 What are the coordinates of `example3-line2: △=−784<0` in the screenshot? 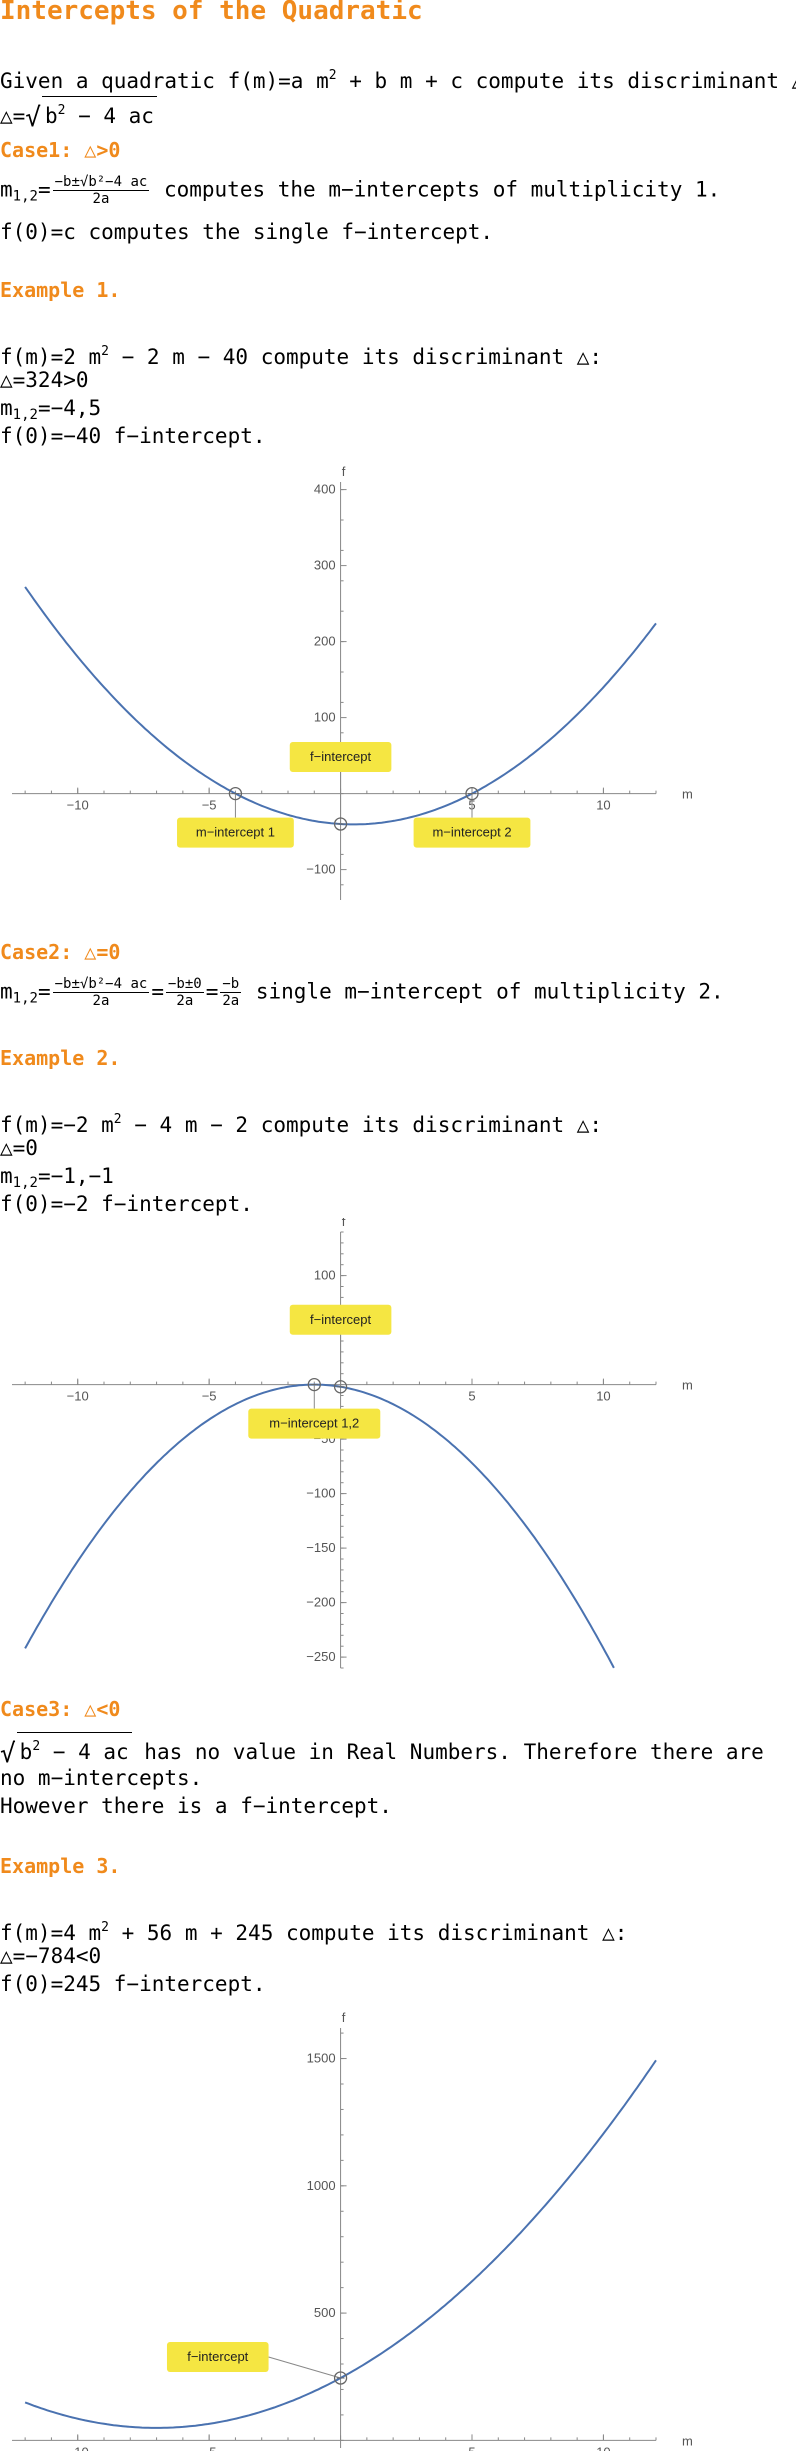 It's located at (51, 1956).